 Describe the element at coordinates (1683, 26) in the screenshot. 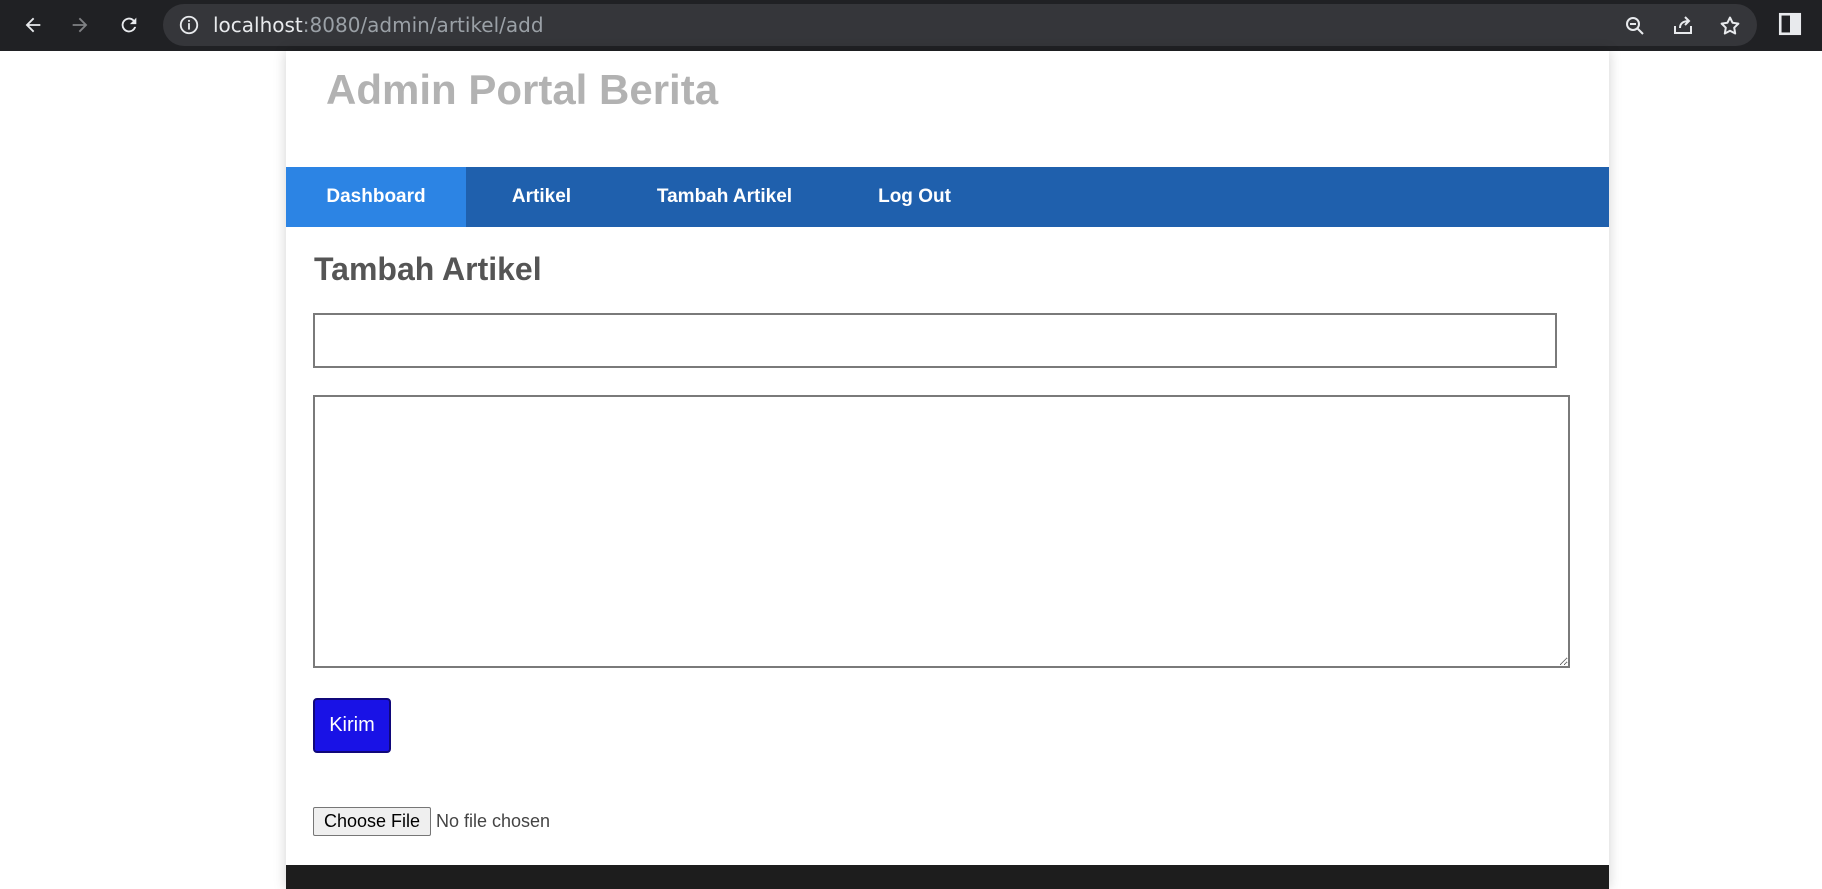

I see `share-icon` at that location.